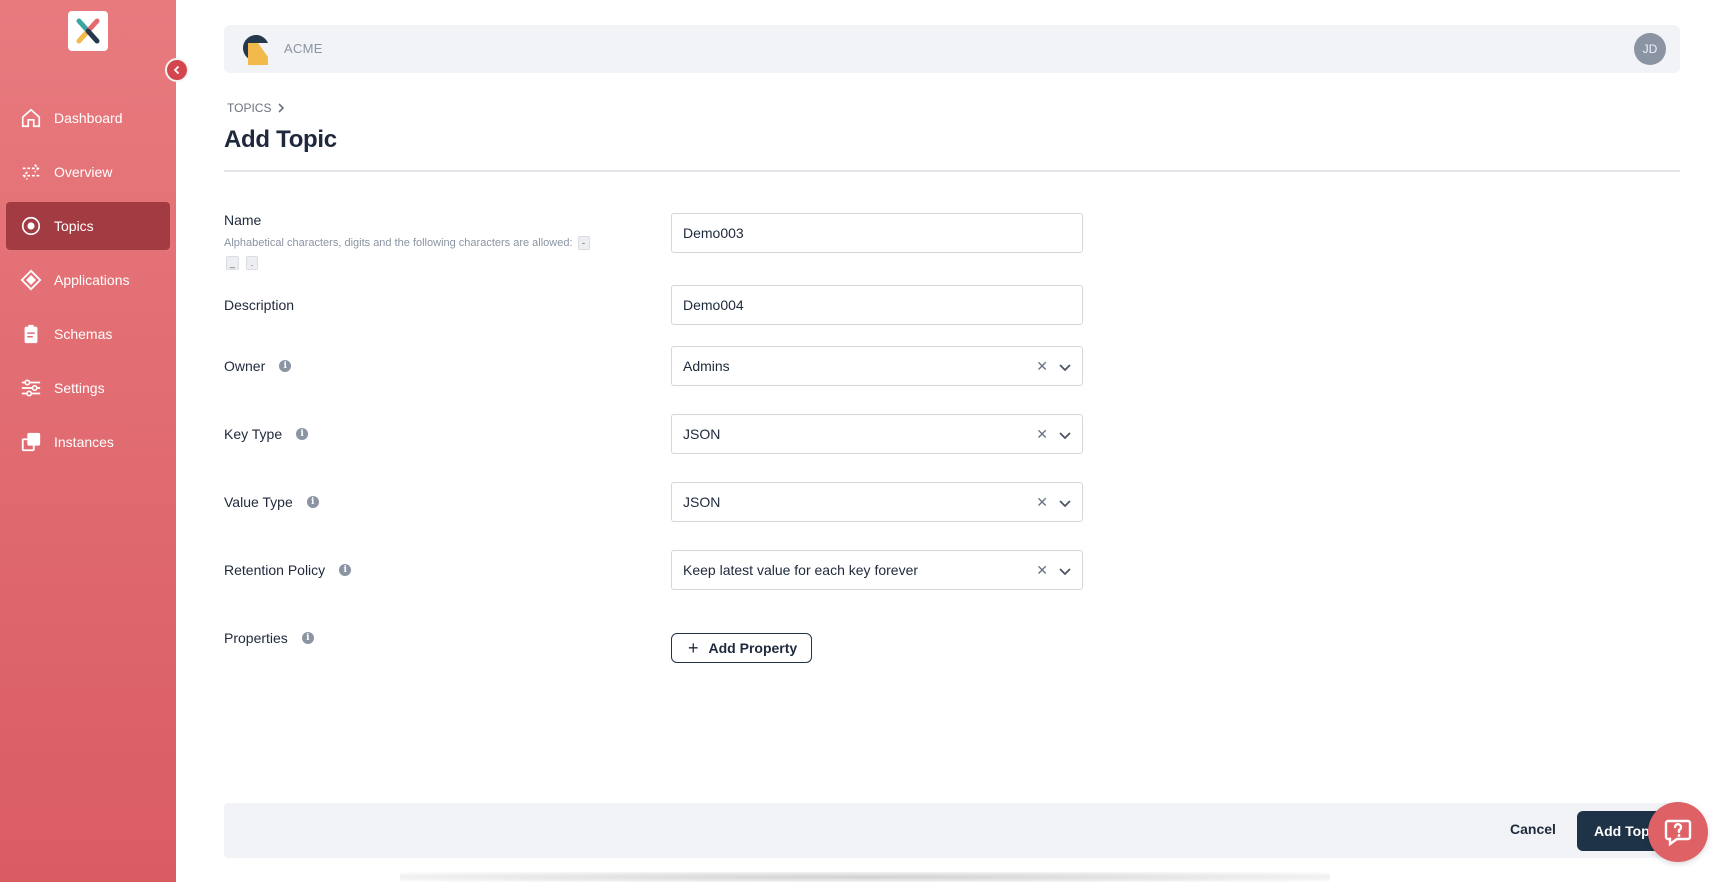 The image size is (1728, 882). Describe the element at coordinates (31, 388) in the screenshot. I see `sliders-icon` at that location.